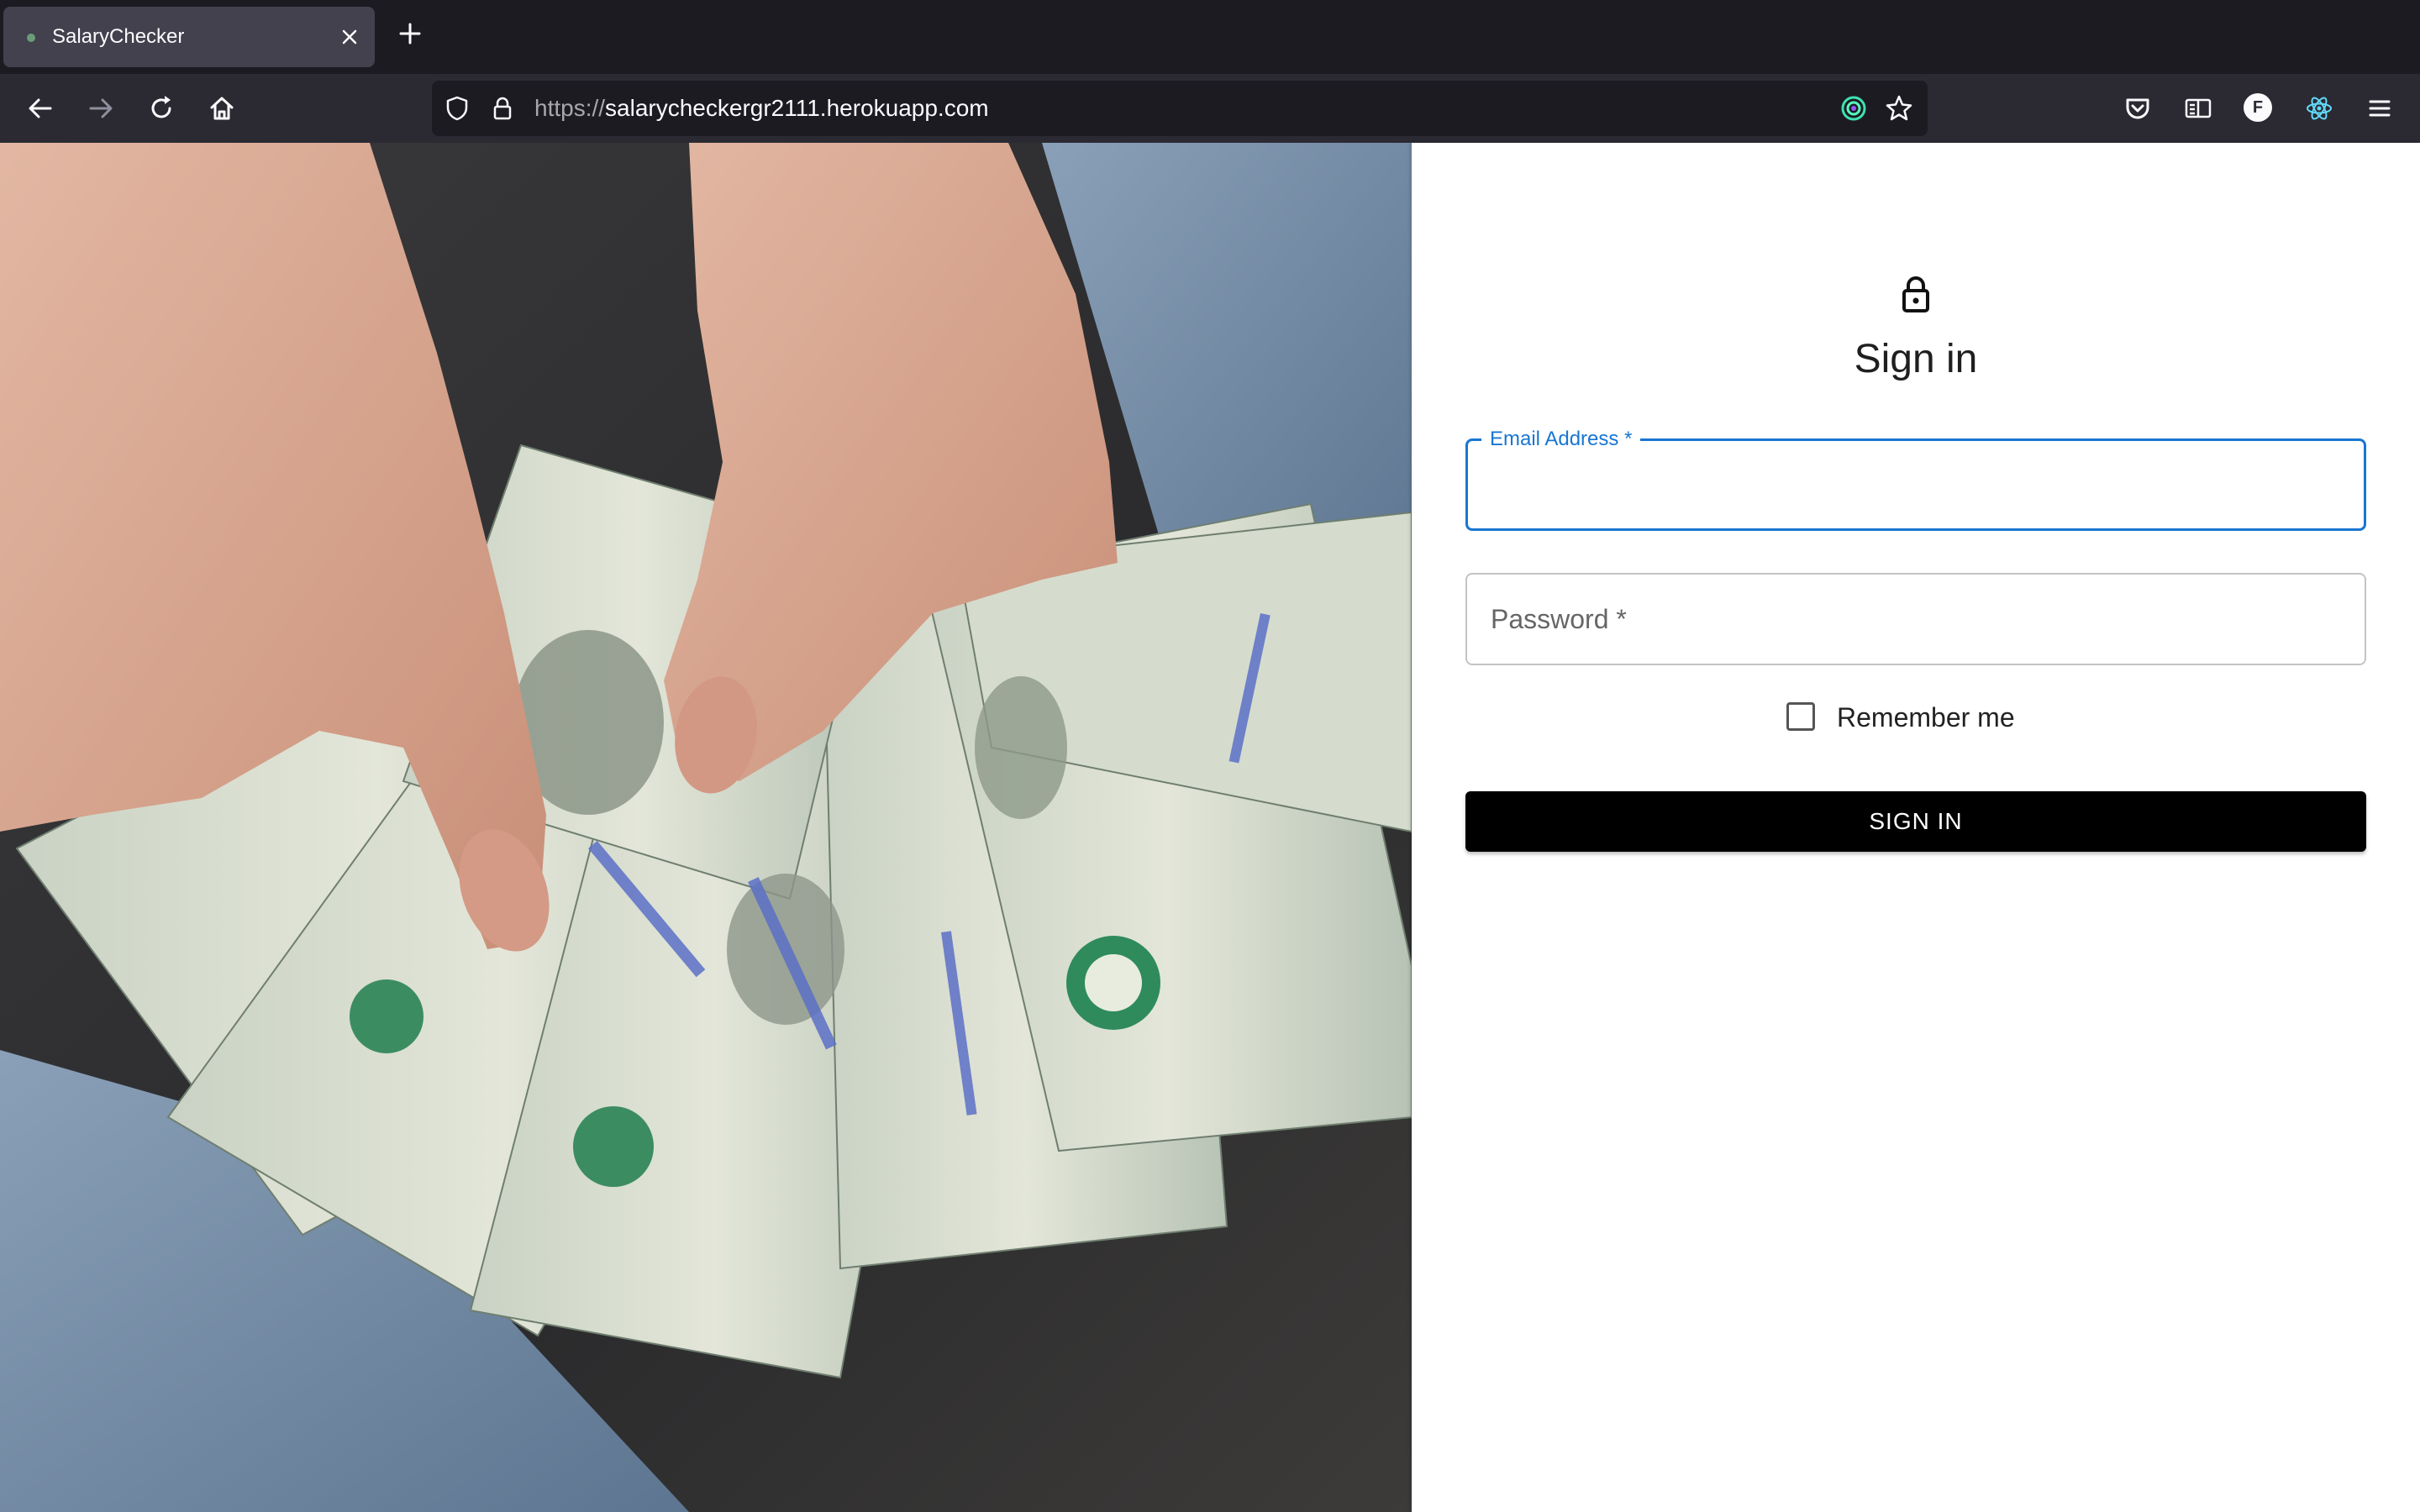  I want to click on url-scheme: https://, so click(570, 108).